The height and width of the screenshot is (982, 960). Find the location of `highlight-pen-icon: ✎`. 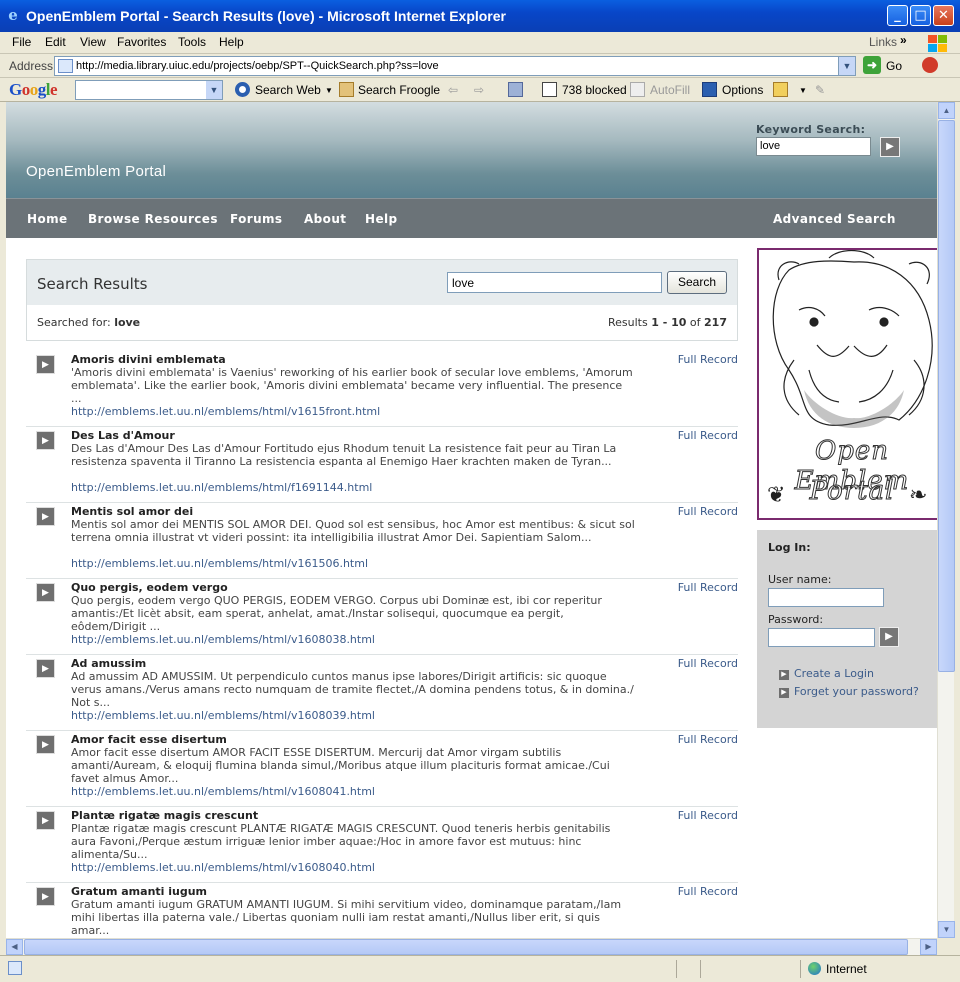

highlight-pen-icon: ✎ is located at coordinates (820, 90).